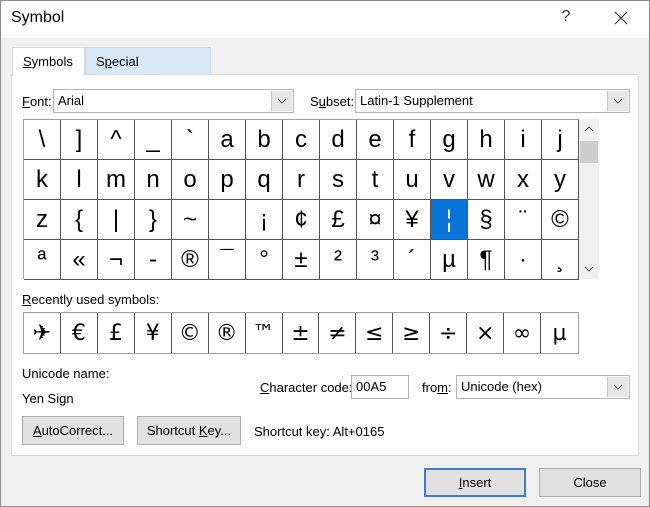 The width and height of the screenshot is (650, 507). Describe the element at coordinates (449, 180) in the screenshot. I see `symbol-cell: v` at that location.